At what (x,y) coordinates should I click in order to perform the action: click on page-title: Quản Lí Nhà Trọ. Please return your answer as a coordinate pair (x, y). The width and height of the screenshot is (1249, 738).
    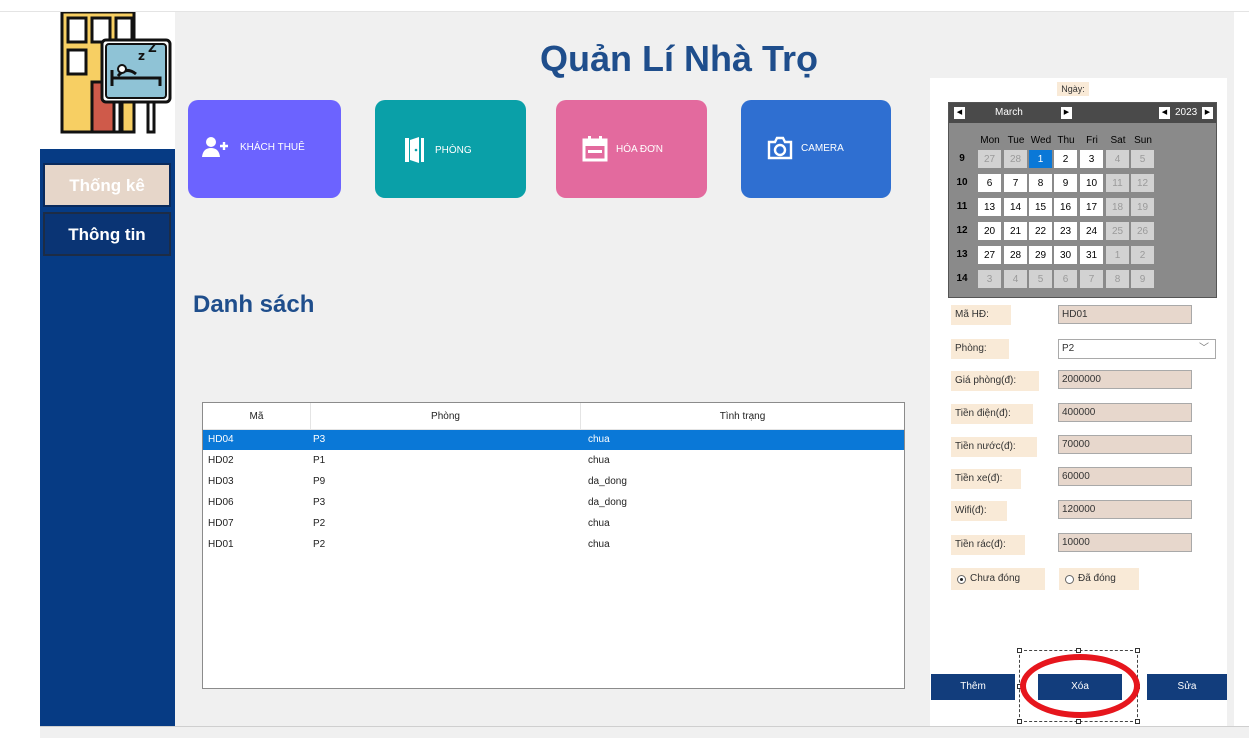
    Looking at the image, I should click on (679, 58).